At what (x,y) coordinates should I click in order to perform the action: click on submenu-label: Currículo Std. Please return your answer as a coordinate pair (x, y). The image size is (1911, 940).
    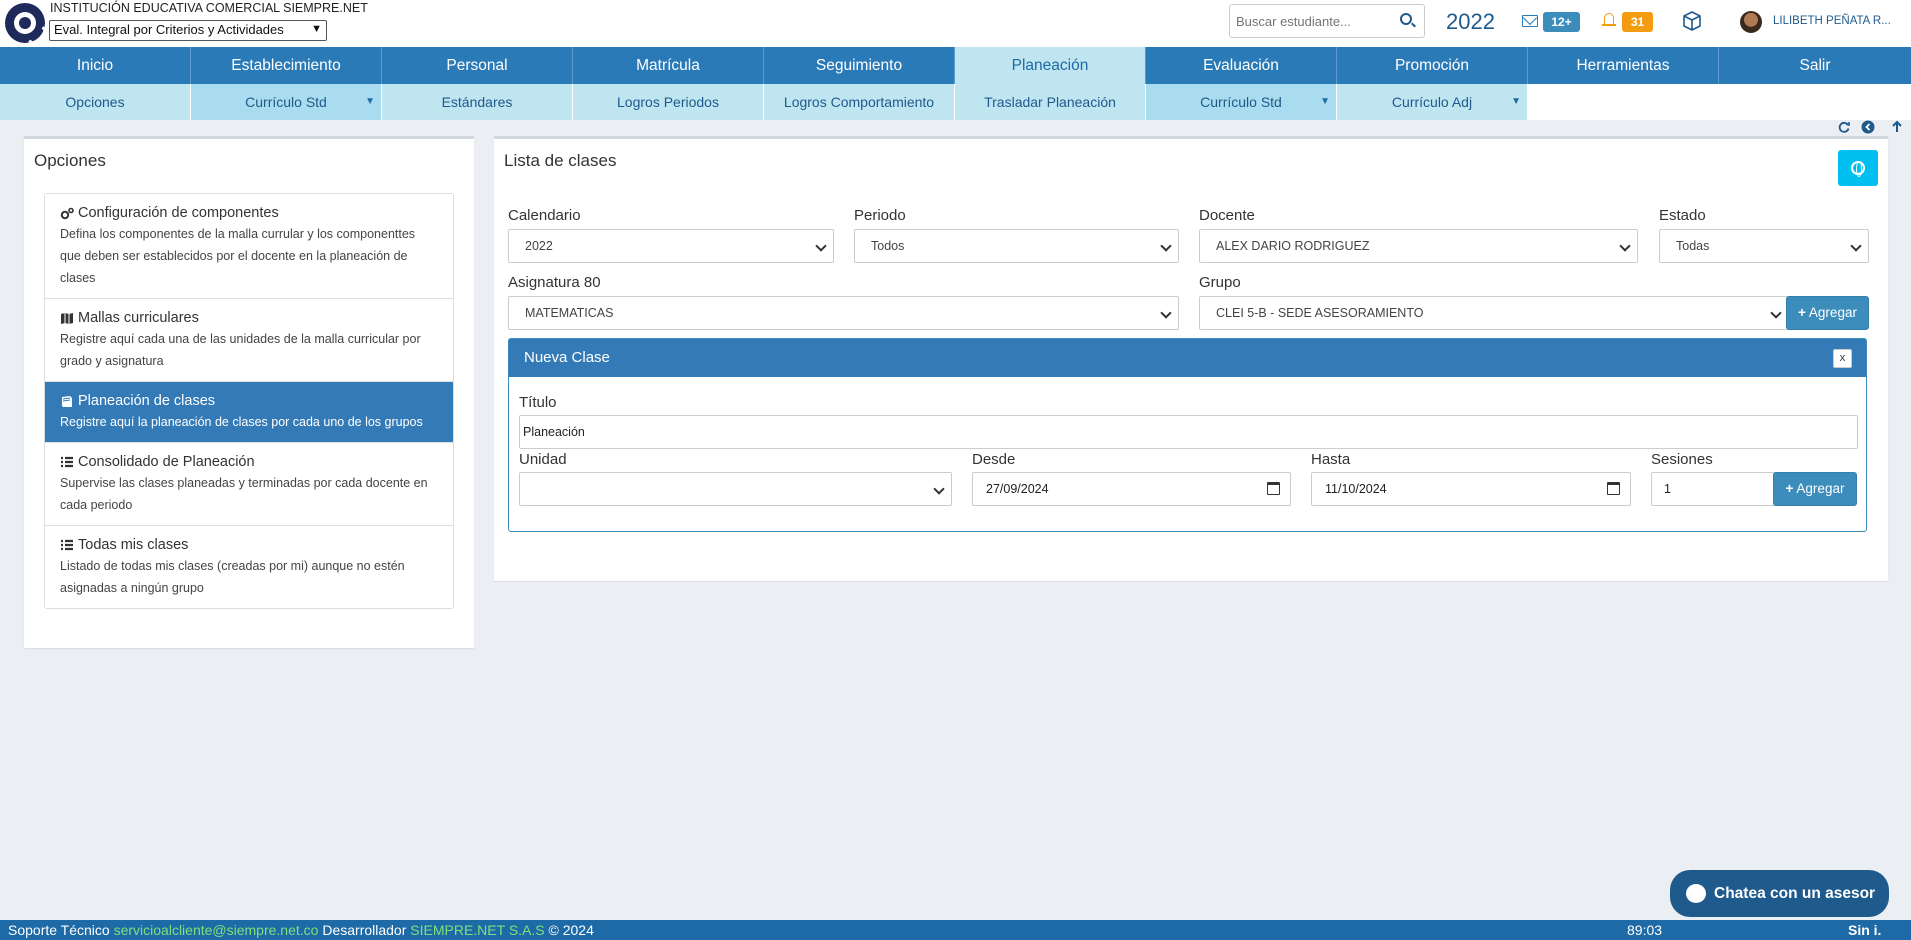
    Looking at the image, I should click on (1241, 102).